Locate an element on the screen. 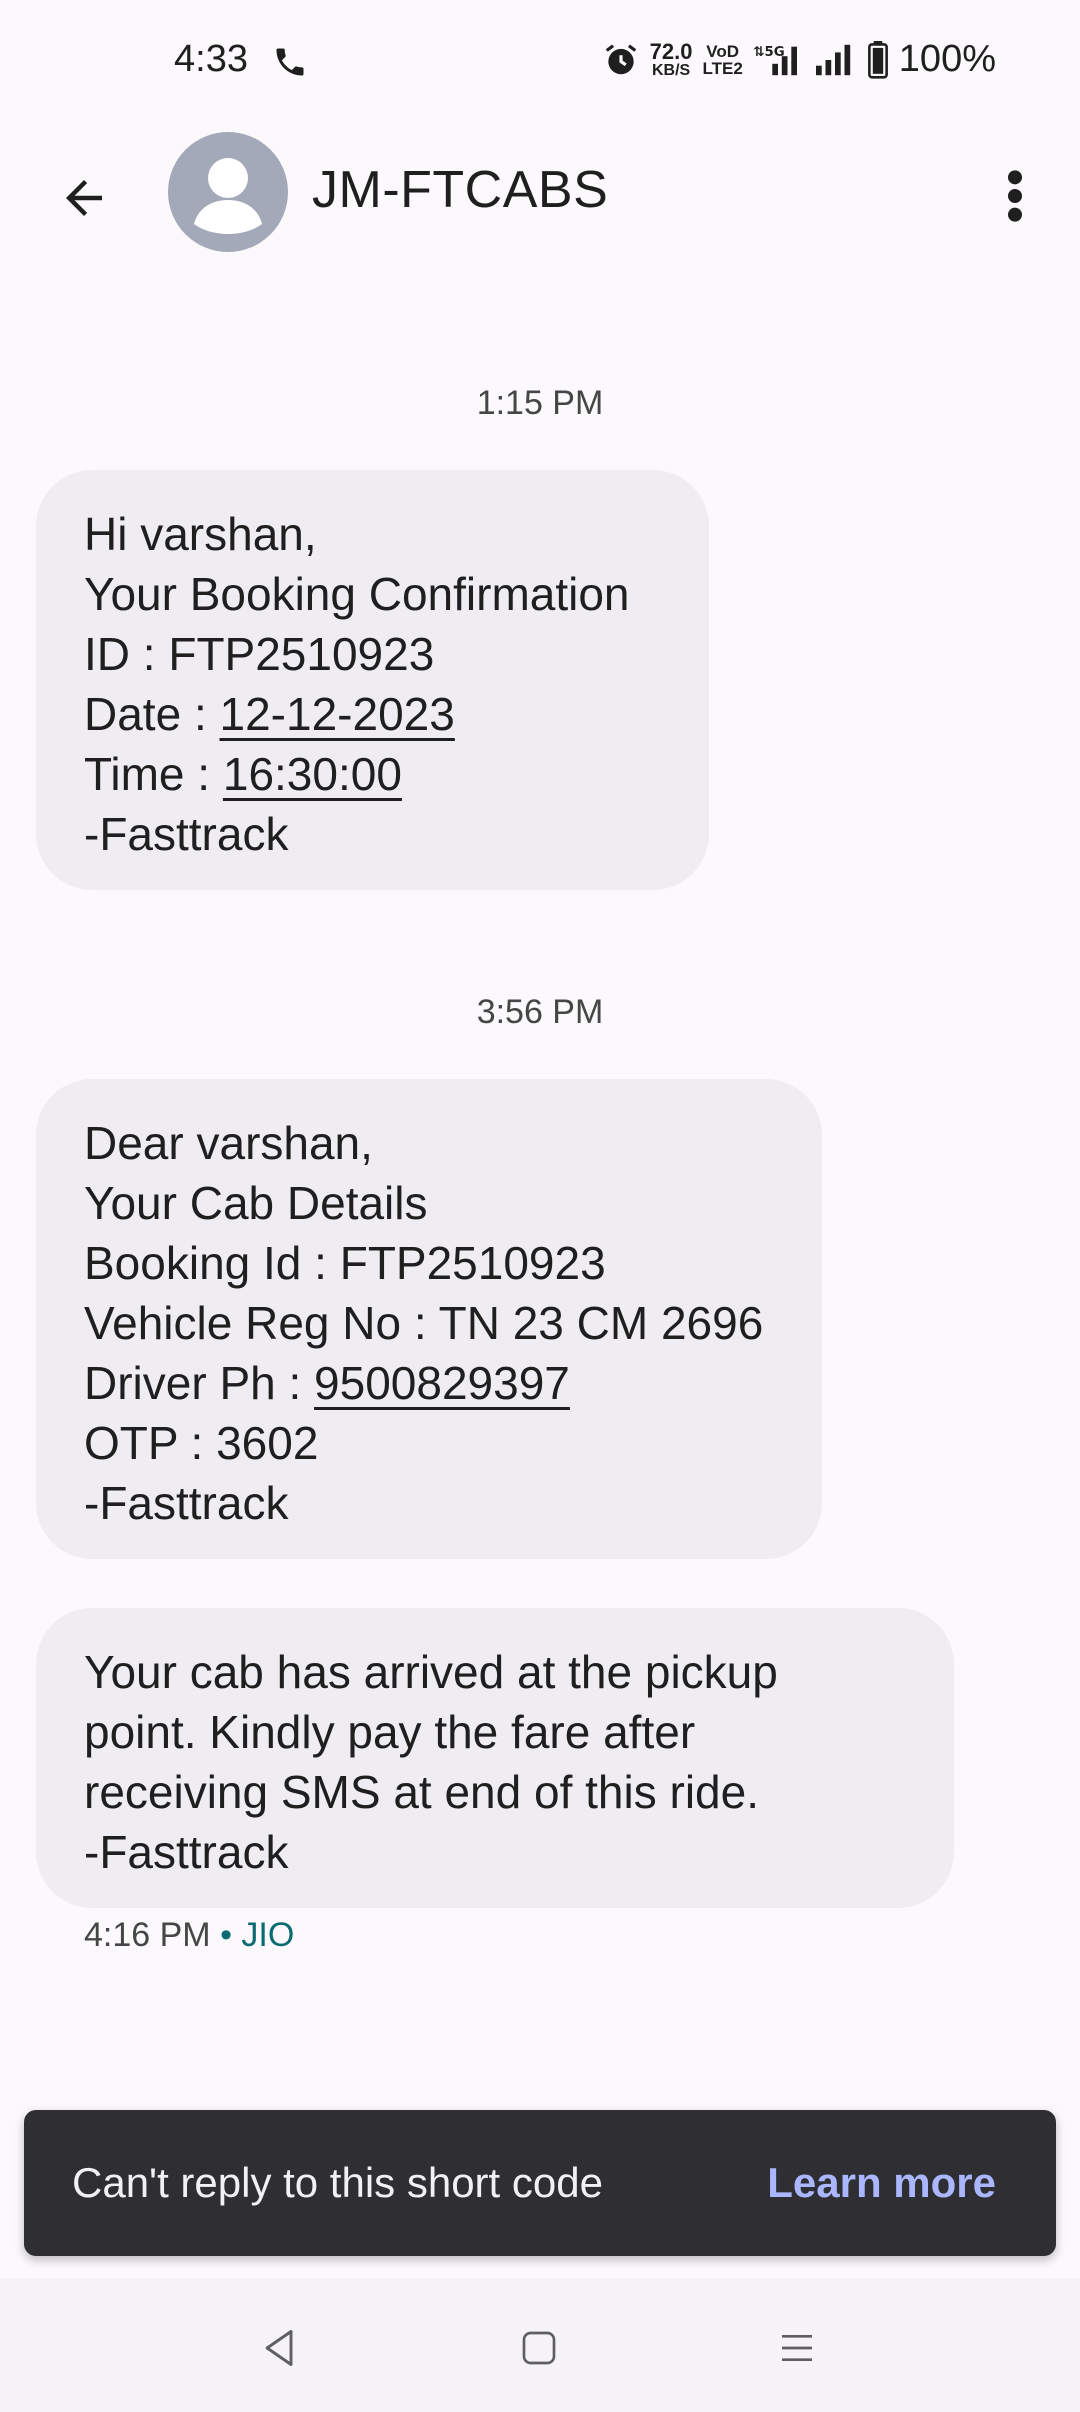 This screenshot has width=1080, height=2412. phone-prefix: Driver Ph : is located at coordinates (199, 1383).